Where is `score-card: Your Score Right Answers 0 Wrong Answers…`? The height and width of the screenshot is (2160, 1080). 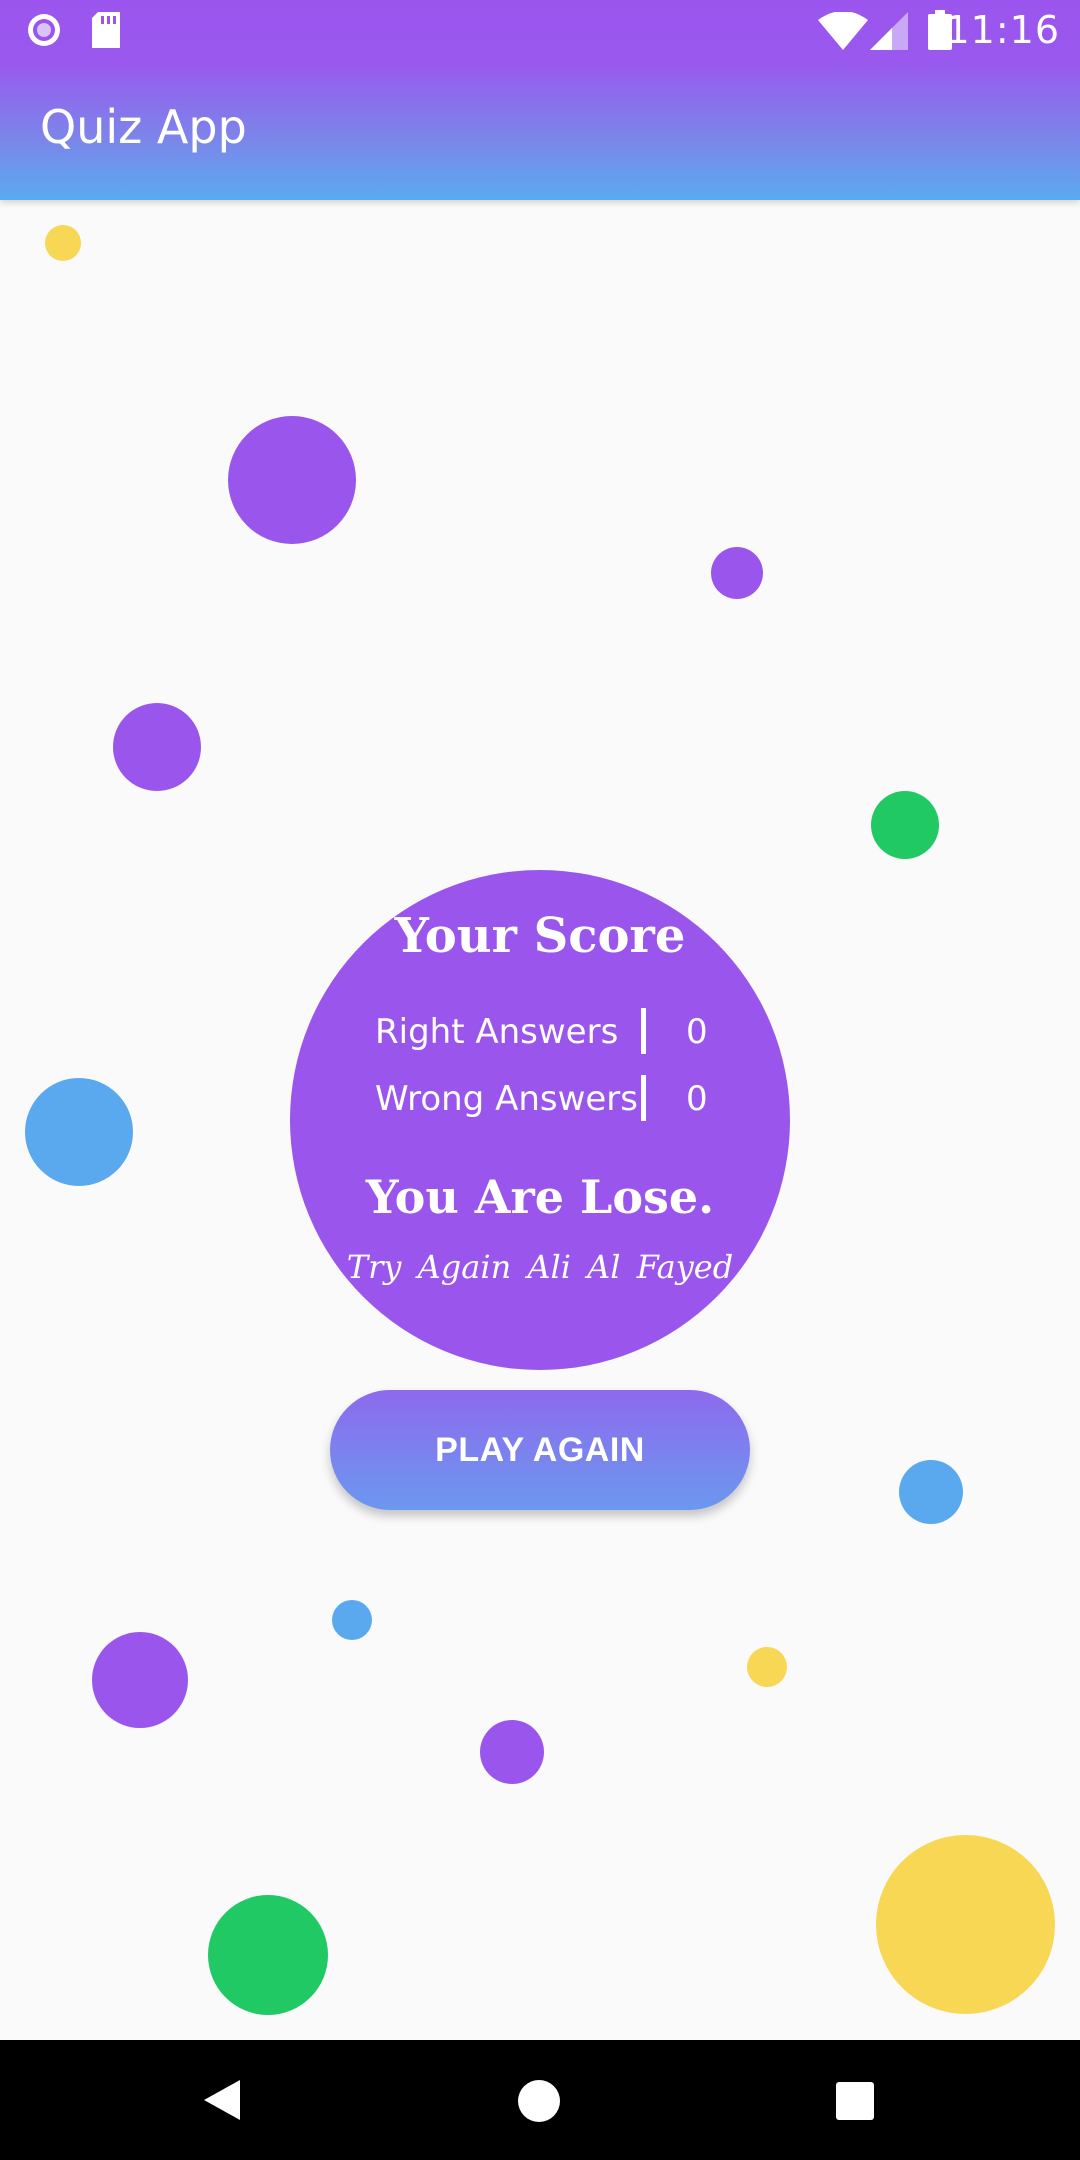 score-card: Your Score Right Answers 0 Wrong Answers… is located at coordinates (540, 1120).